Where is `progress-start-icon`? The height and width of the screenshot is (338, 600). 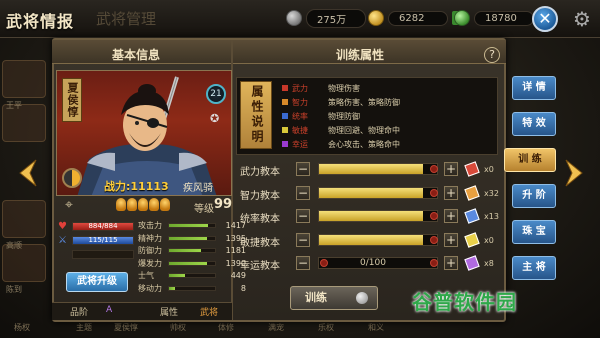
progress-start-icon is located at coordinates (324, 263).